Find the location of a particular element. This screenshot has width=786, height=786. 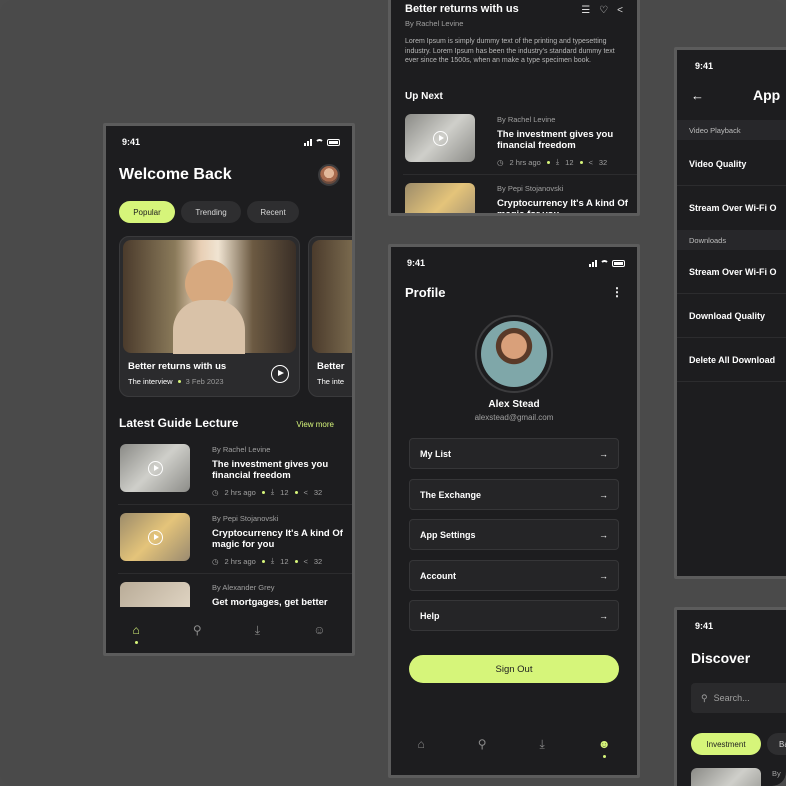

menu-item-help: Help → is located at coordinates (514, 615).